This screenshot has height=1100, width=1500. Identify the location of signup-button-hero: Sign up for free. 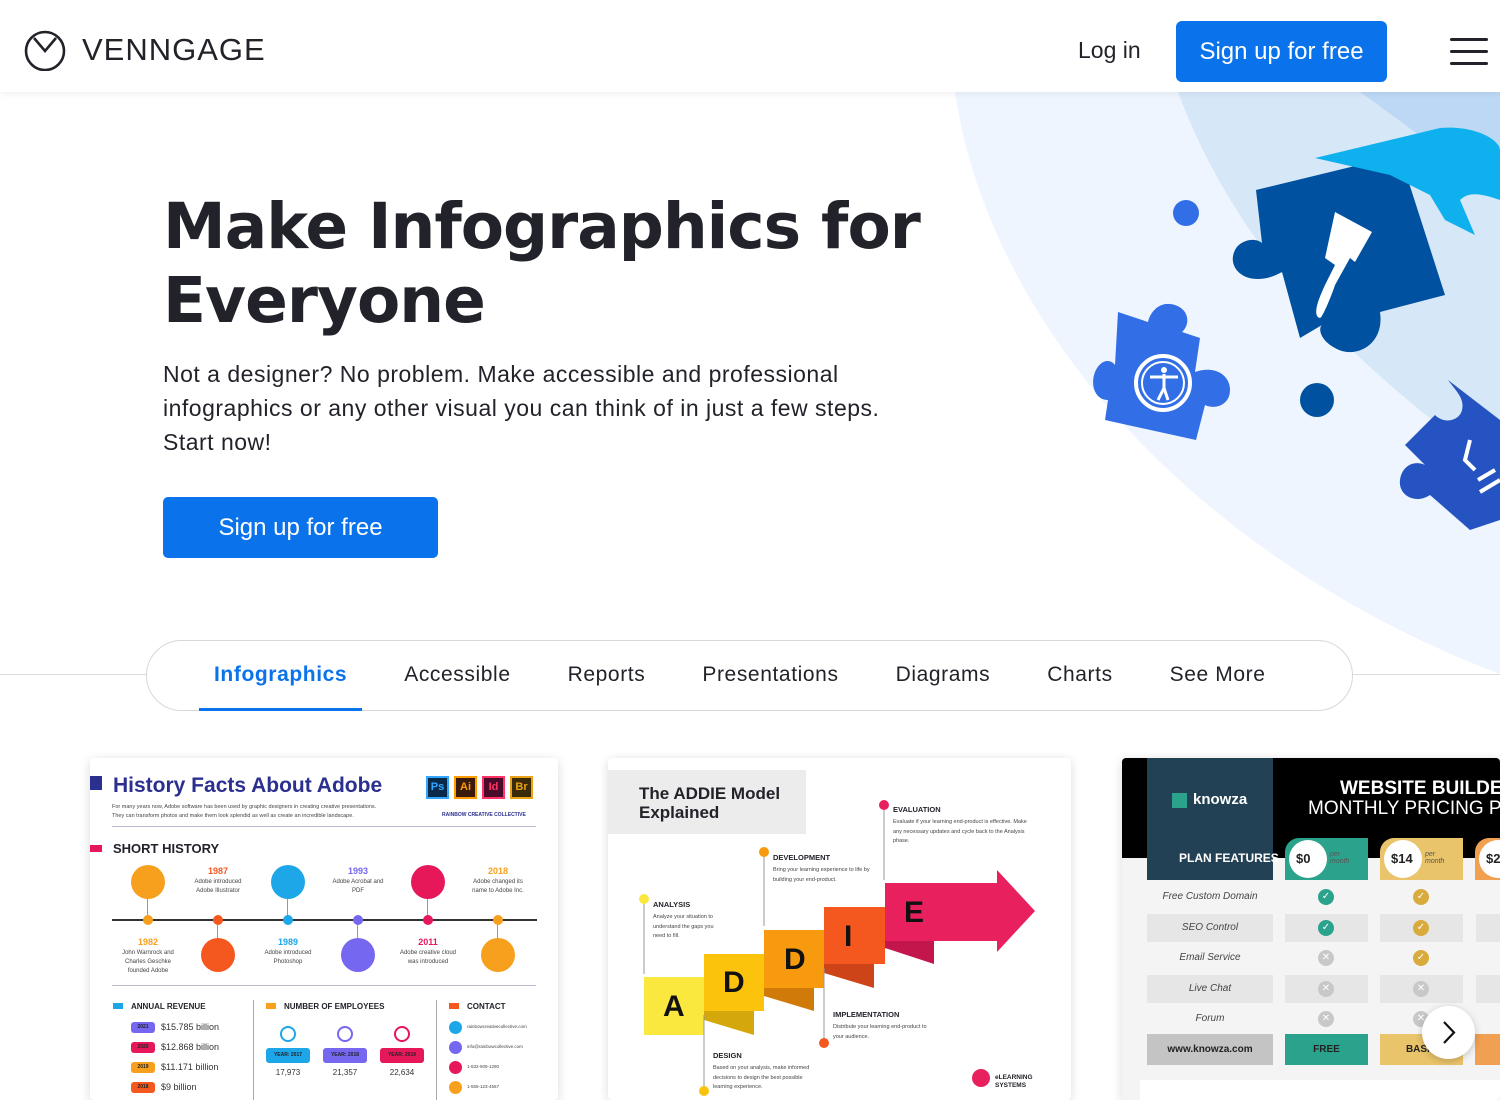
(300, 527).